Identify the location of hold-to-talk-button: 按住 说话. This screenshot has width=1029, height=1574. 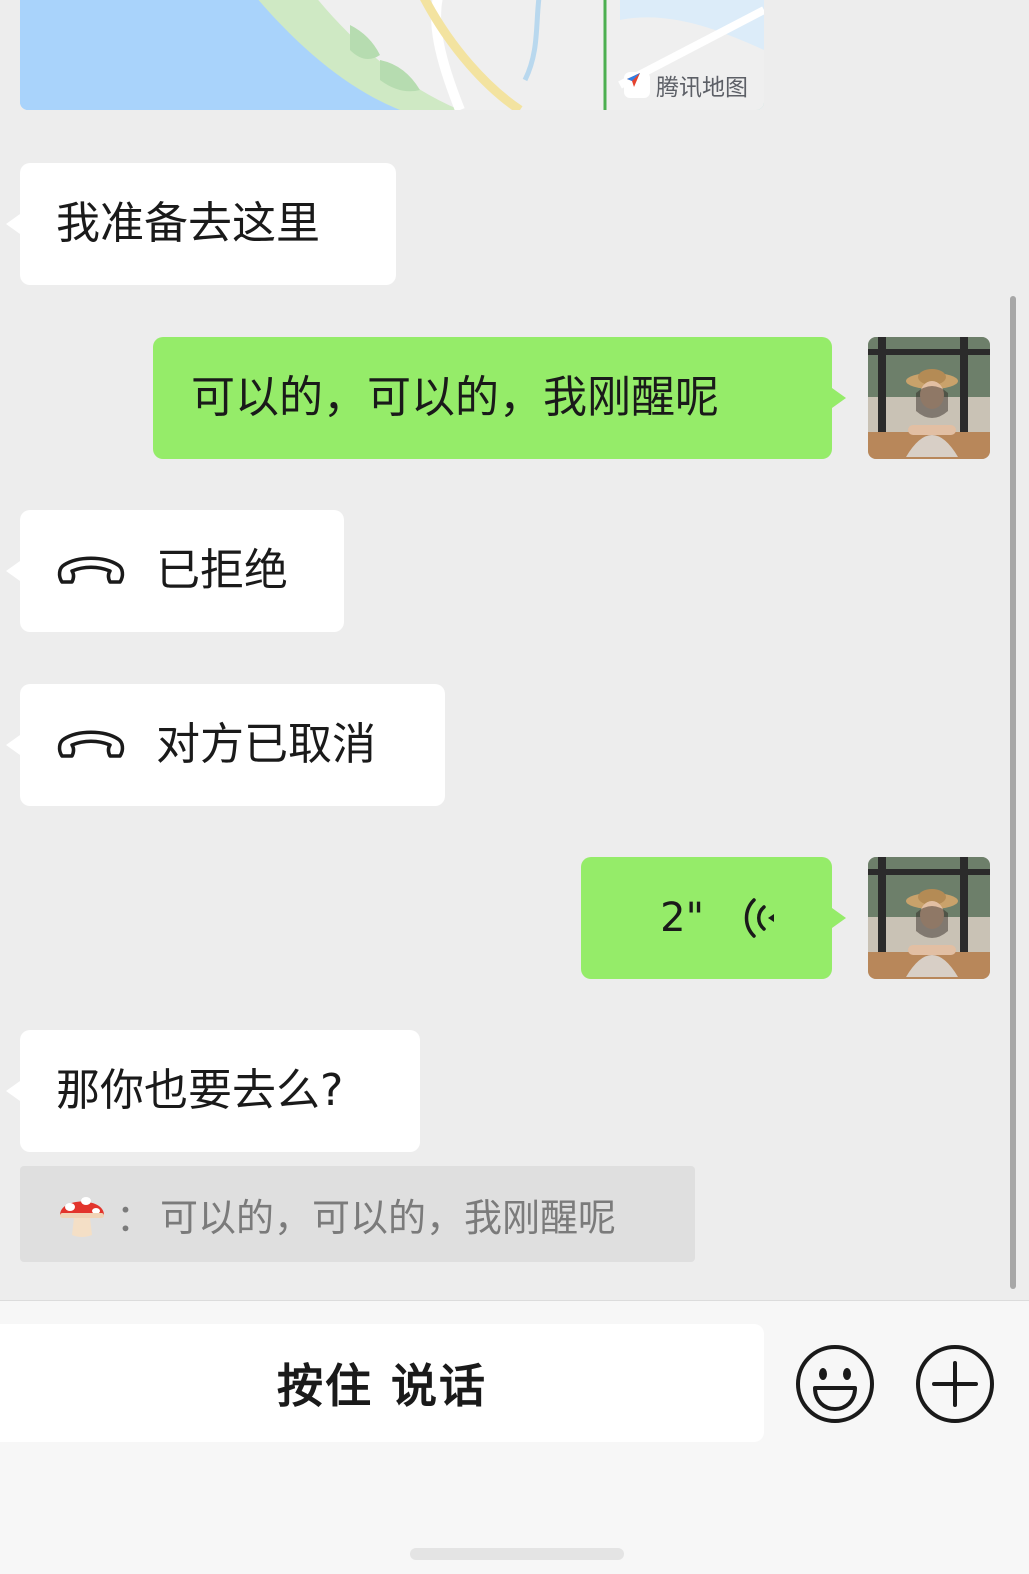
(382, 1383).